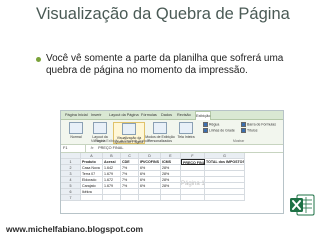  Describe the element at coordinates (92, 148) in the screenshot. I see `fx-icon: fx` at that location.